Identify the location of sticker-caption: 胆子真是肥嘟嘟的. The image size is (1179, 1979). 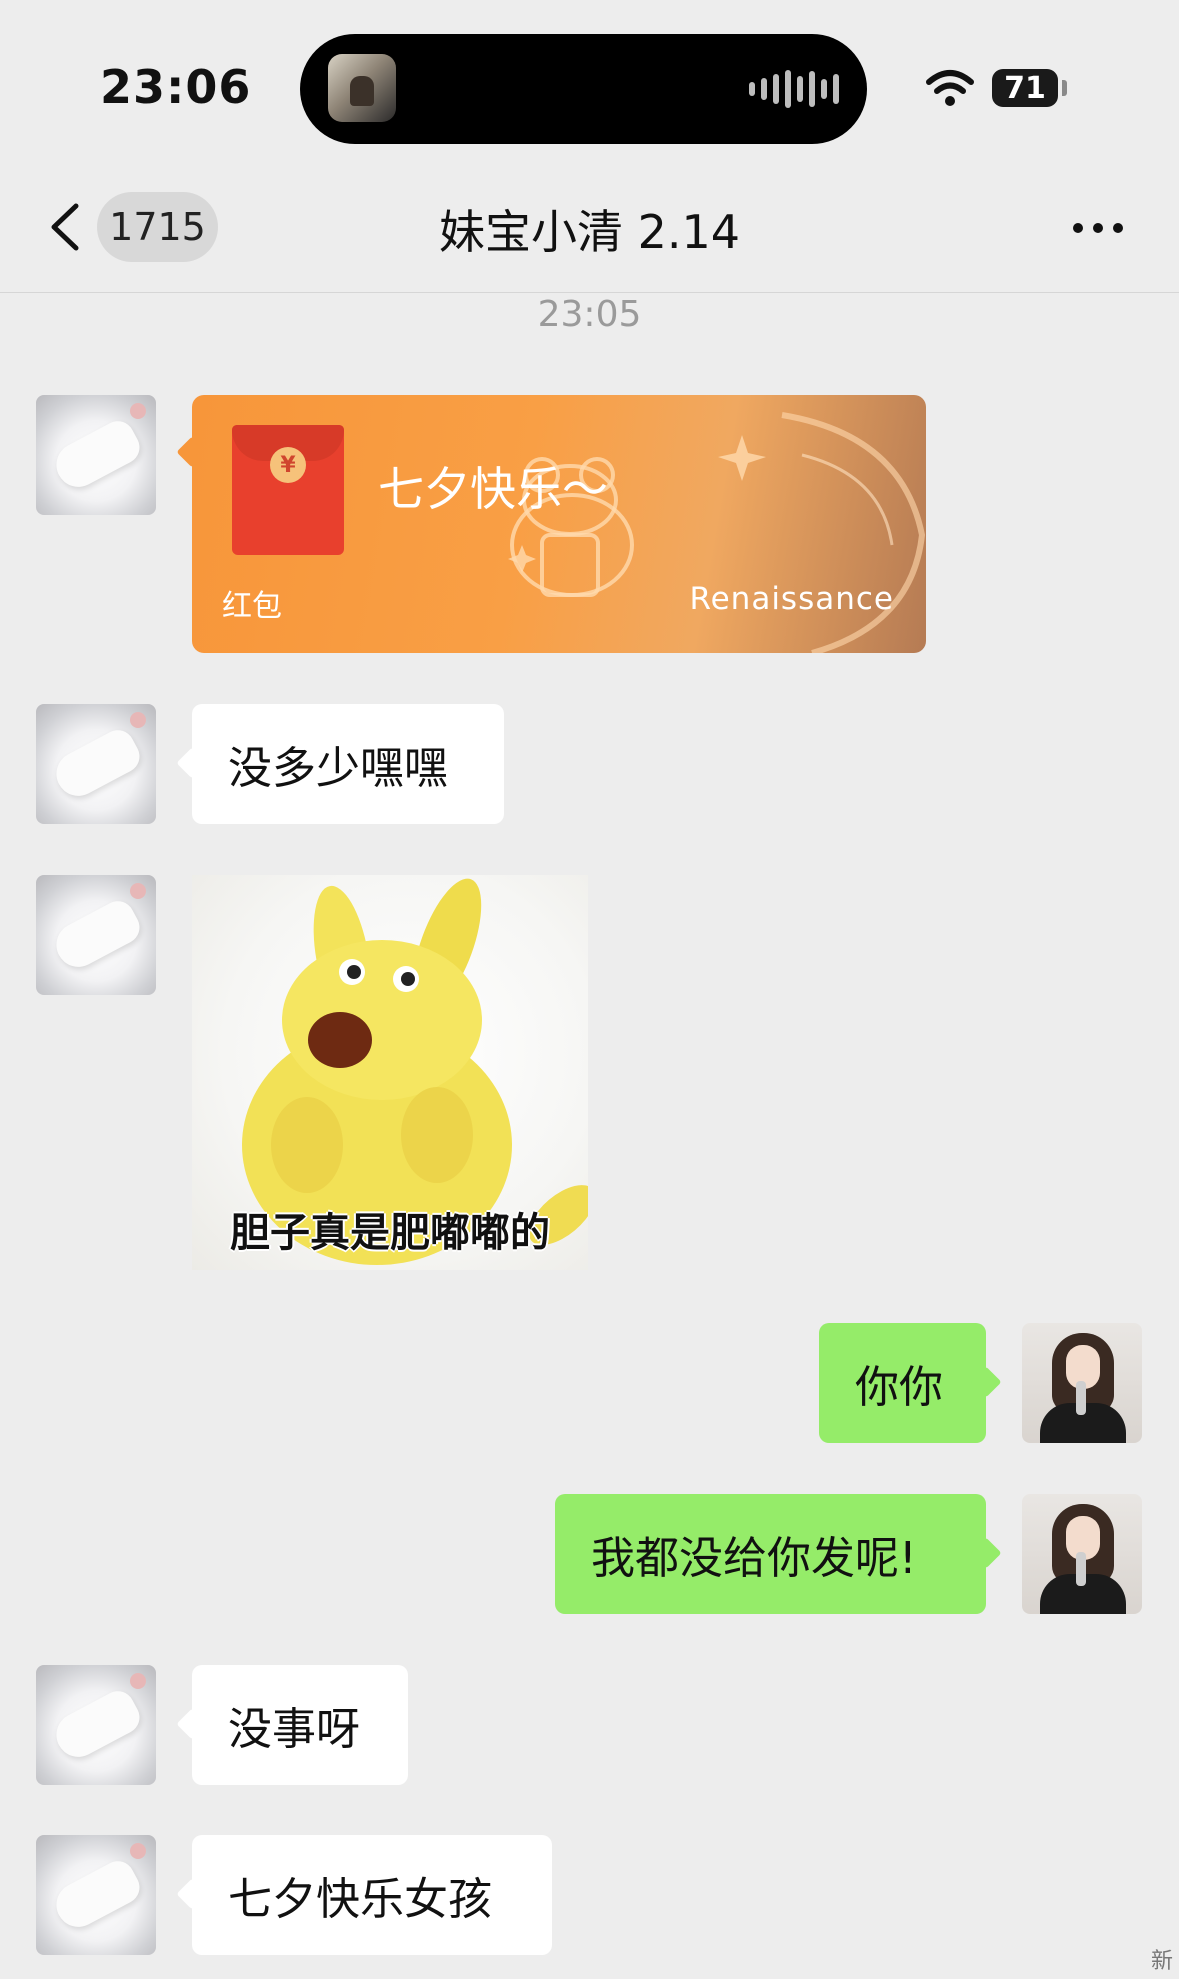
(390, 1233).